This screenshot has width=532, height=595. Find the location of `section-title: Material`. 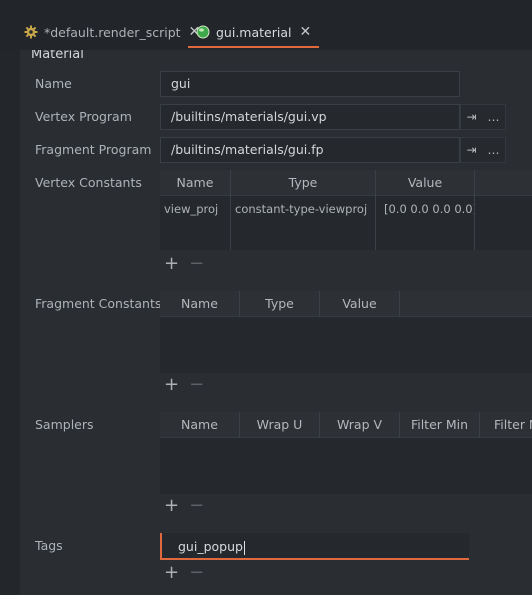

section-title: Material is located at coordinates (57, 56).